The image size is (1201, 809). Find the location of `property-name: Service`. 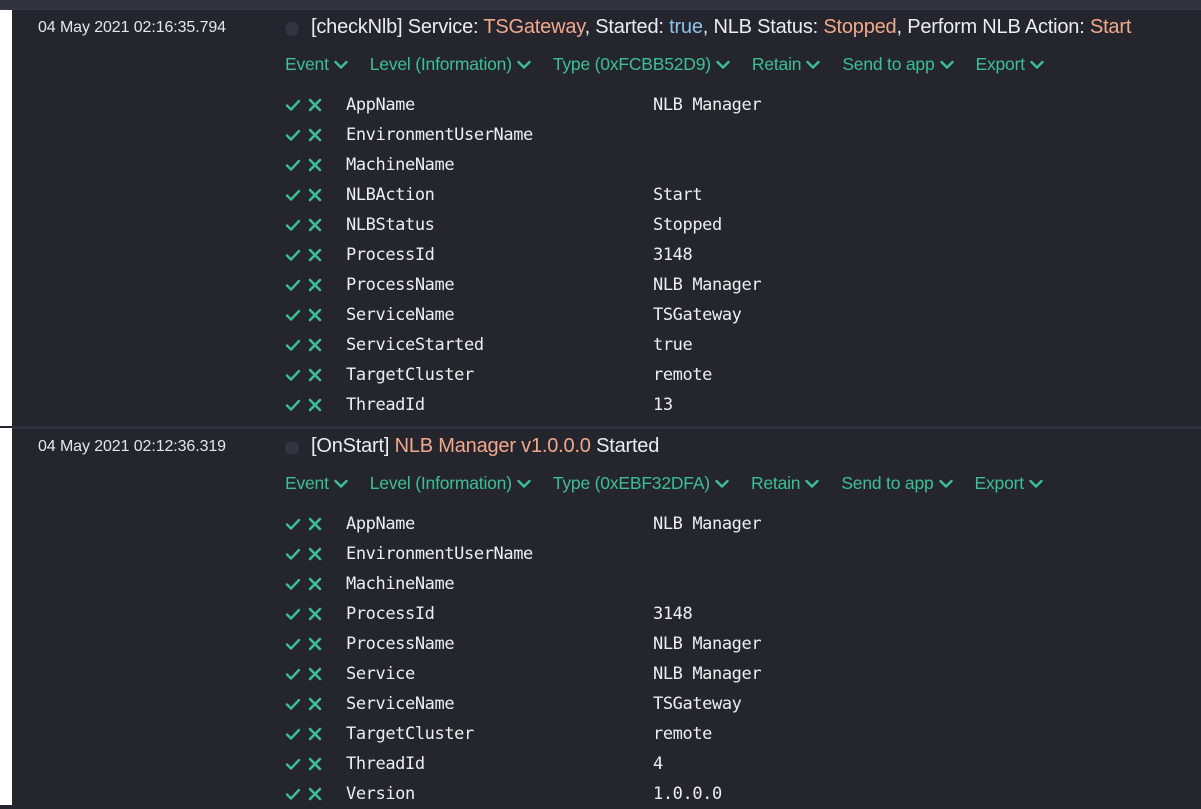

property-name: Service is located at coordinates (380, 674).